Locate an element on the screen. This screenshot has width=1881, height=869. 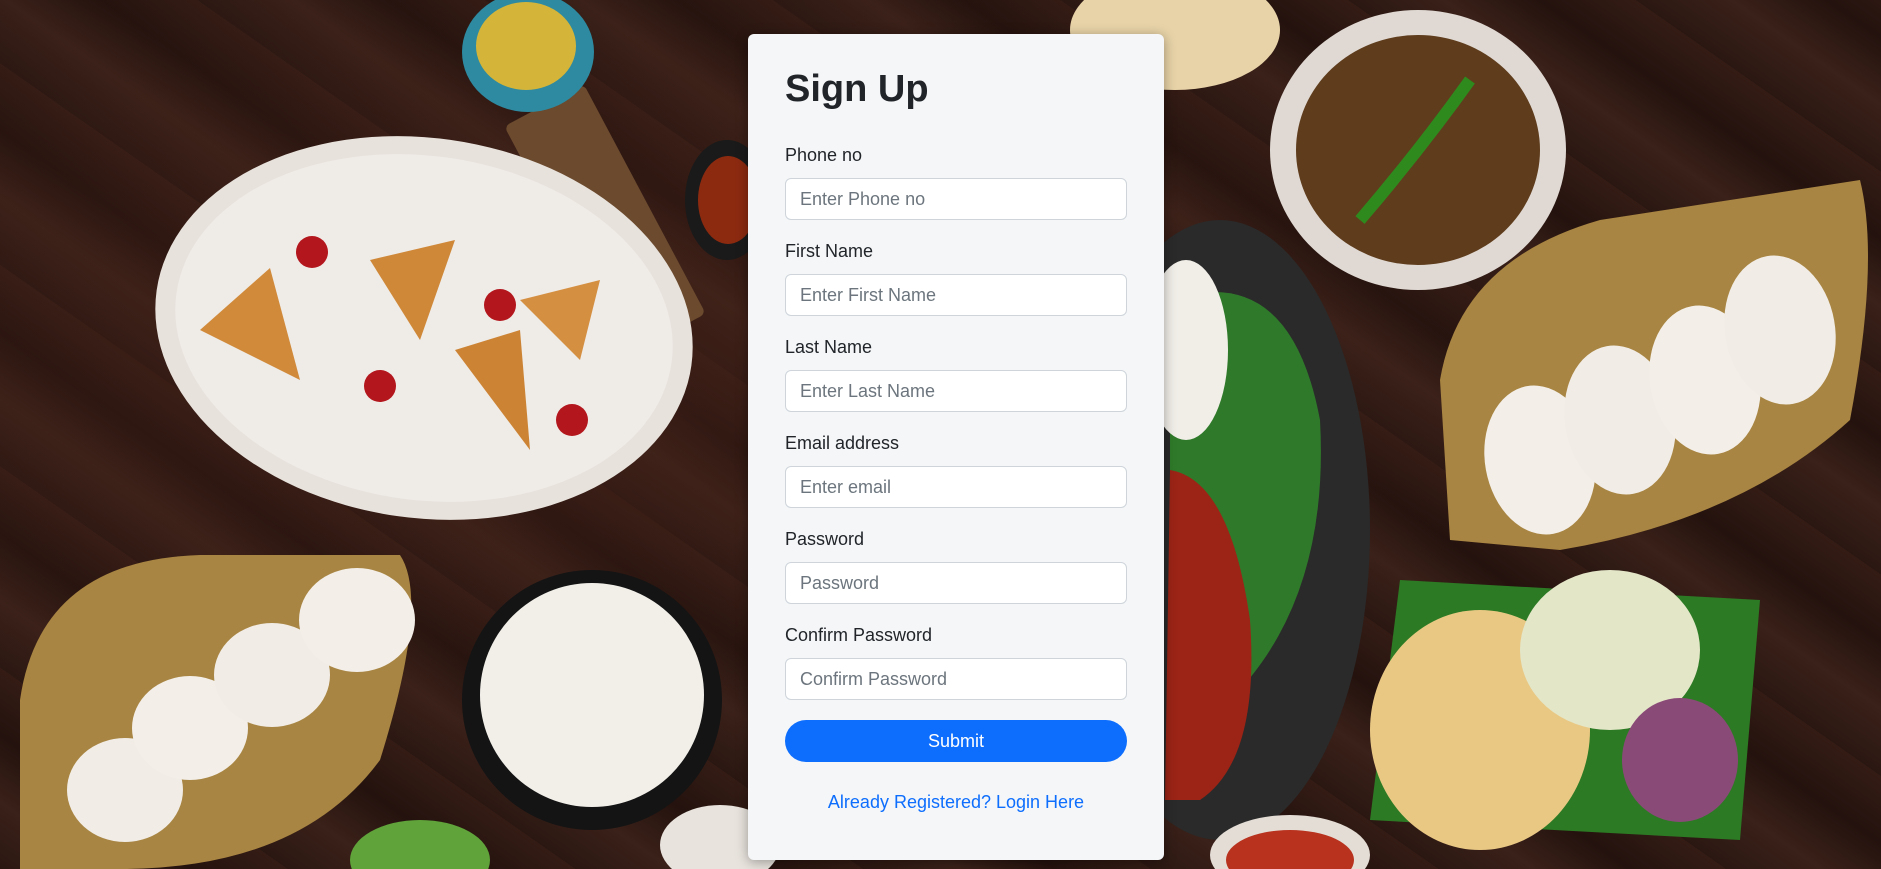
email-label: Email address is located at coordinates (842, 443).